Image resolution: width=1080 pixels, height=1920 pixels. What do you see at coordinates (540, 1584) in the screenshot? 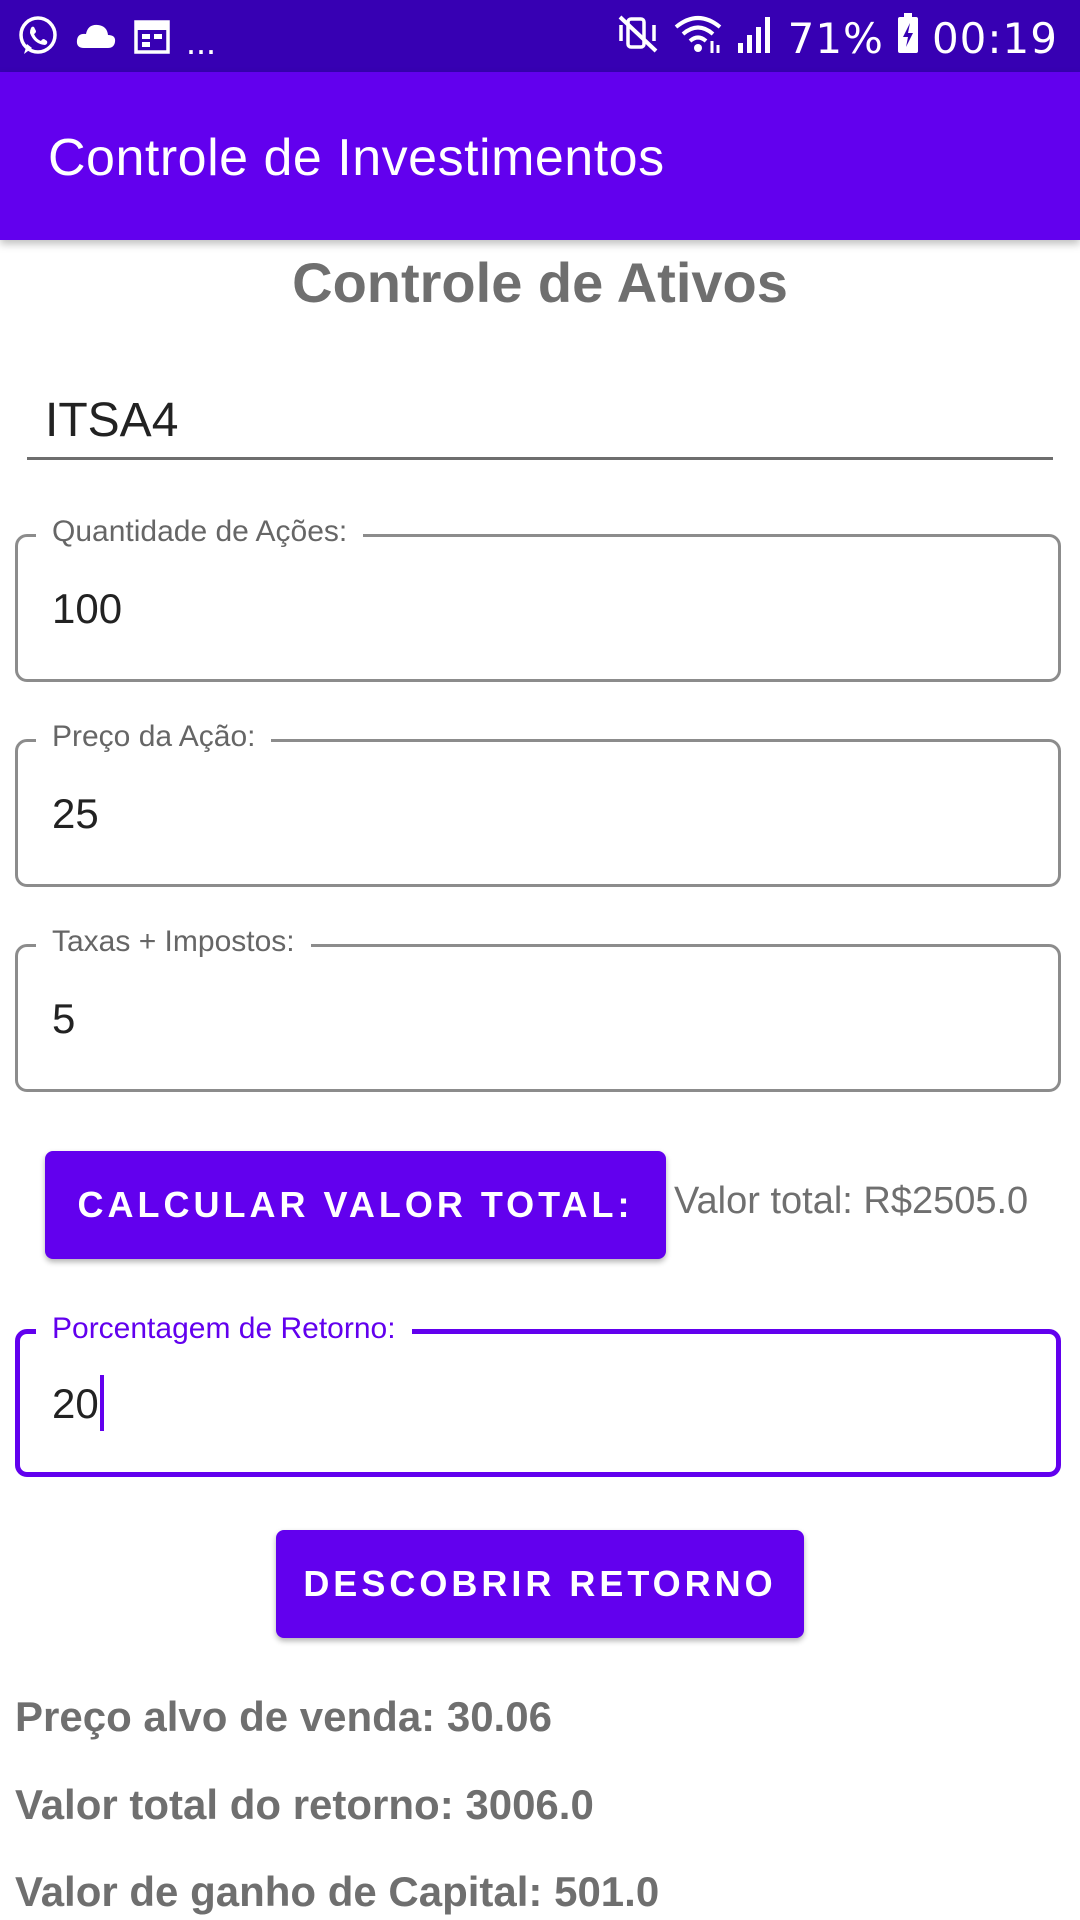
I see `discover-return-button: DESCOBRIR RETORNO` at bounding box center [540, 1584].